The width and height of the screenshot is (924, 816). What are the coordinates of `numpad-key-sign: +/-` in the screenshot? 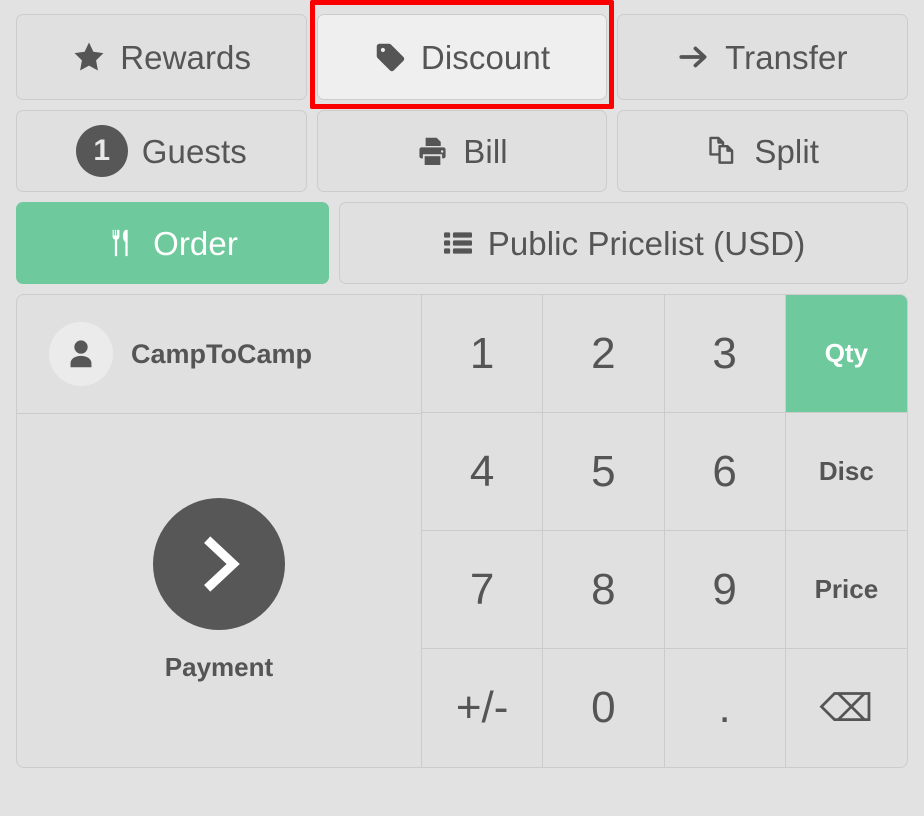 It's located at (483, 708).